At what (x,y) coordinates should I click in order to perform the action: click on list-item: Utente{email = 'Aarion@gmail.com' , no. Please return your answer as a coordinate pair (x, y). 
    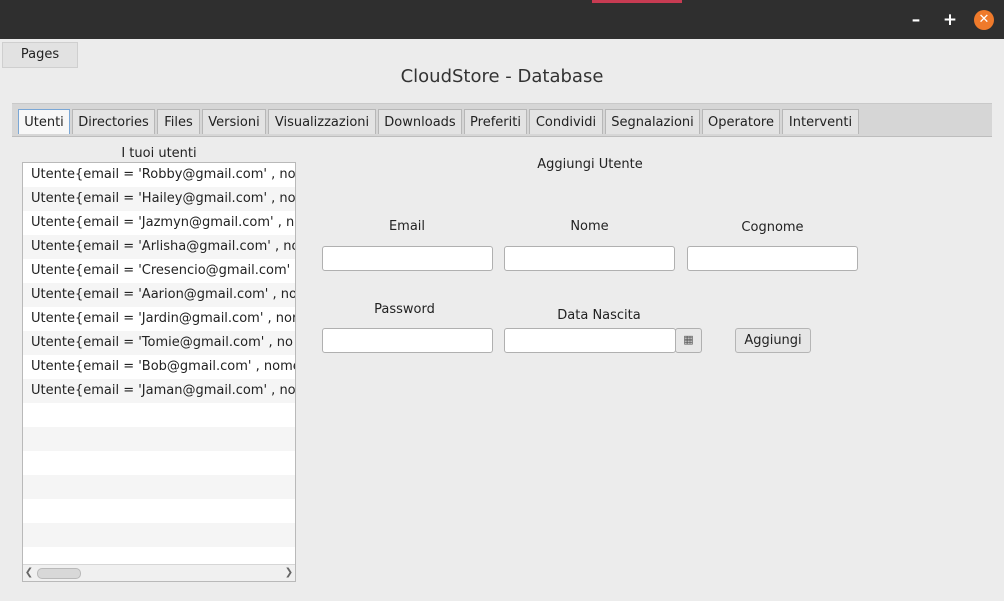
    Looking at the image, I should click on (159, 295).